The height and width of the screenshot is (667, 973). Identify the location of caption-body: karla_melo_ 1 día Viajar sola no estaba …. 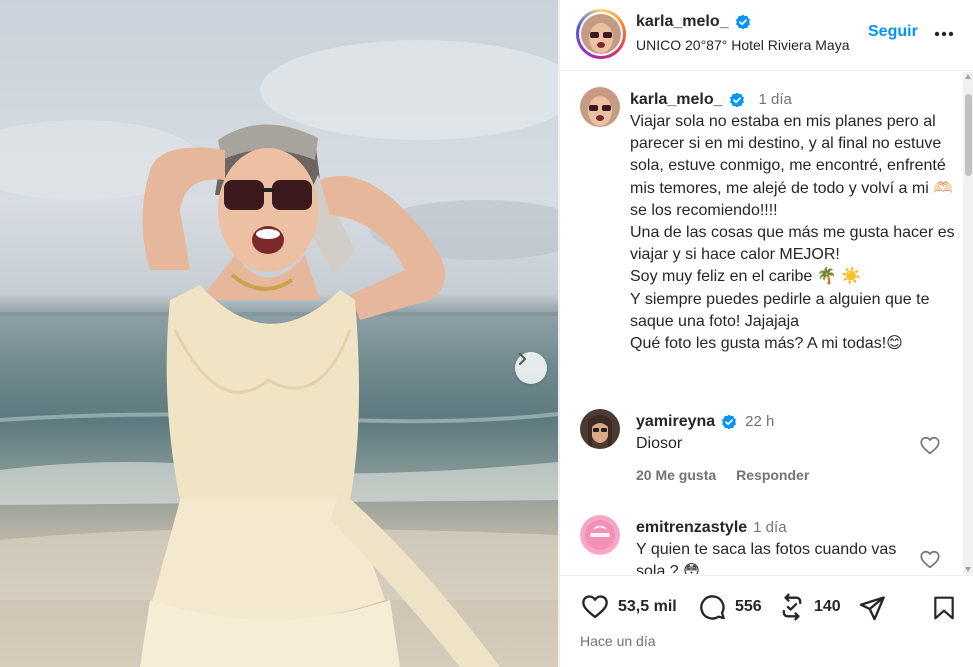
(795, 222).